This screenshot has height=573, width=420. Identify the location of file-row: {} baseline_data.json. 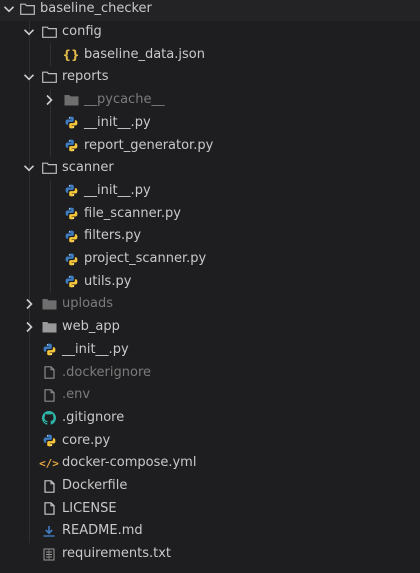
(210, 54).